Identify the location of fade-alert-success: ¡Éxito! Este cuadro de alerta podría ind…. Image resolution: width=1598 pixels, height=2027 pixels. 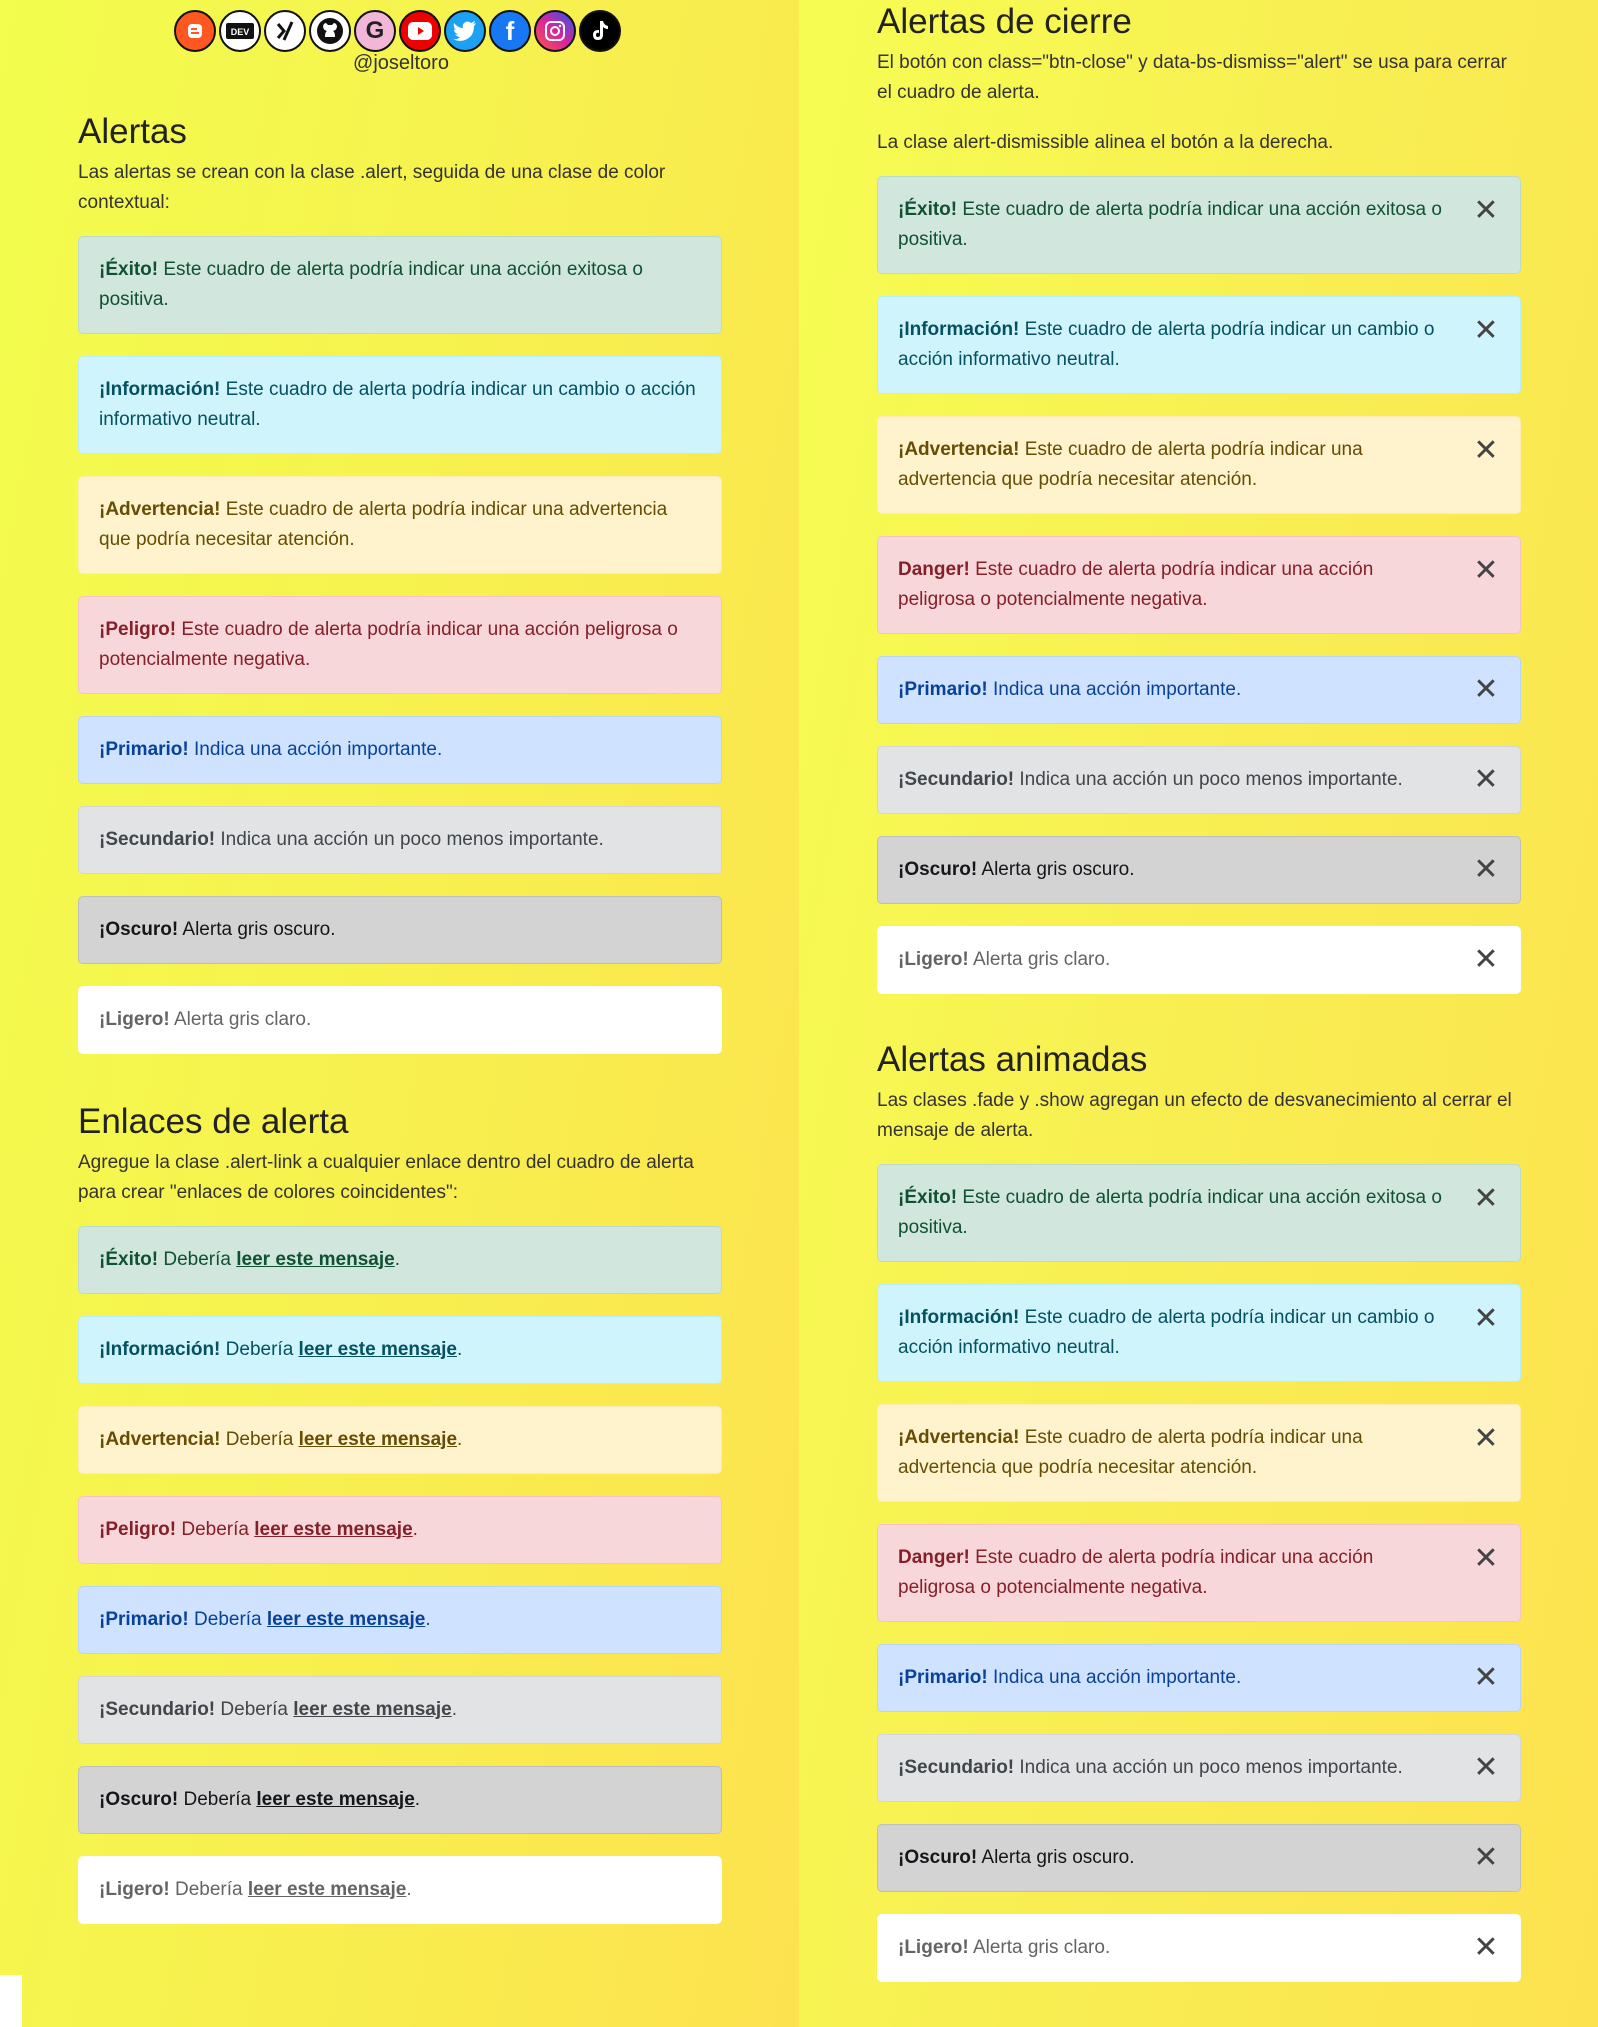
(1199, 1213).